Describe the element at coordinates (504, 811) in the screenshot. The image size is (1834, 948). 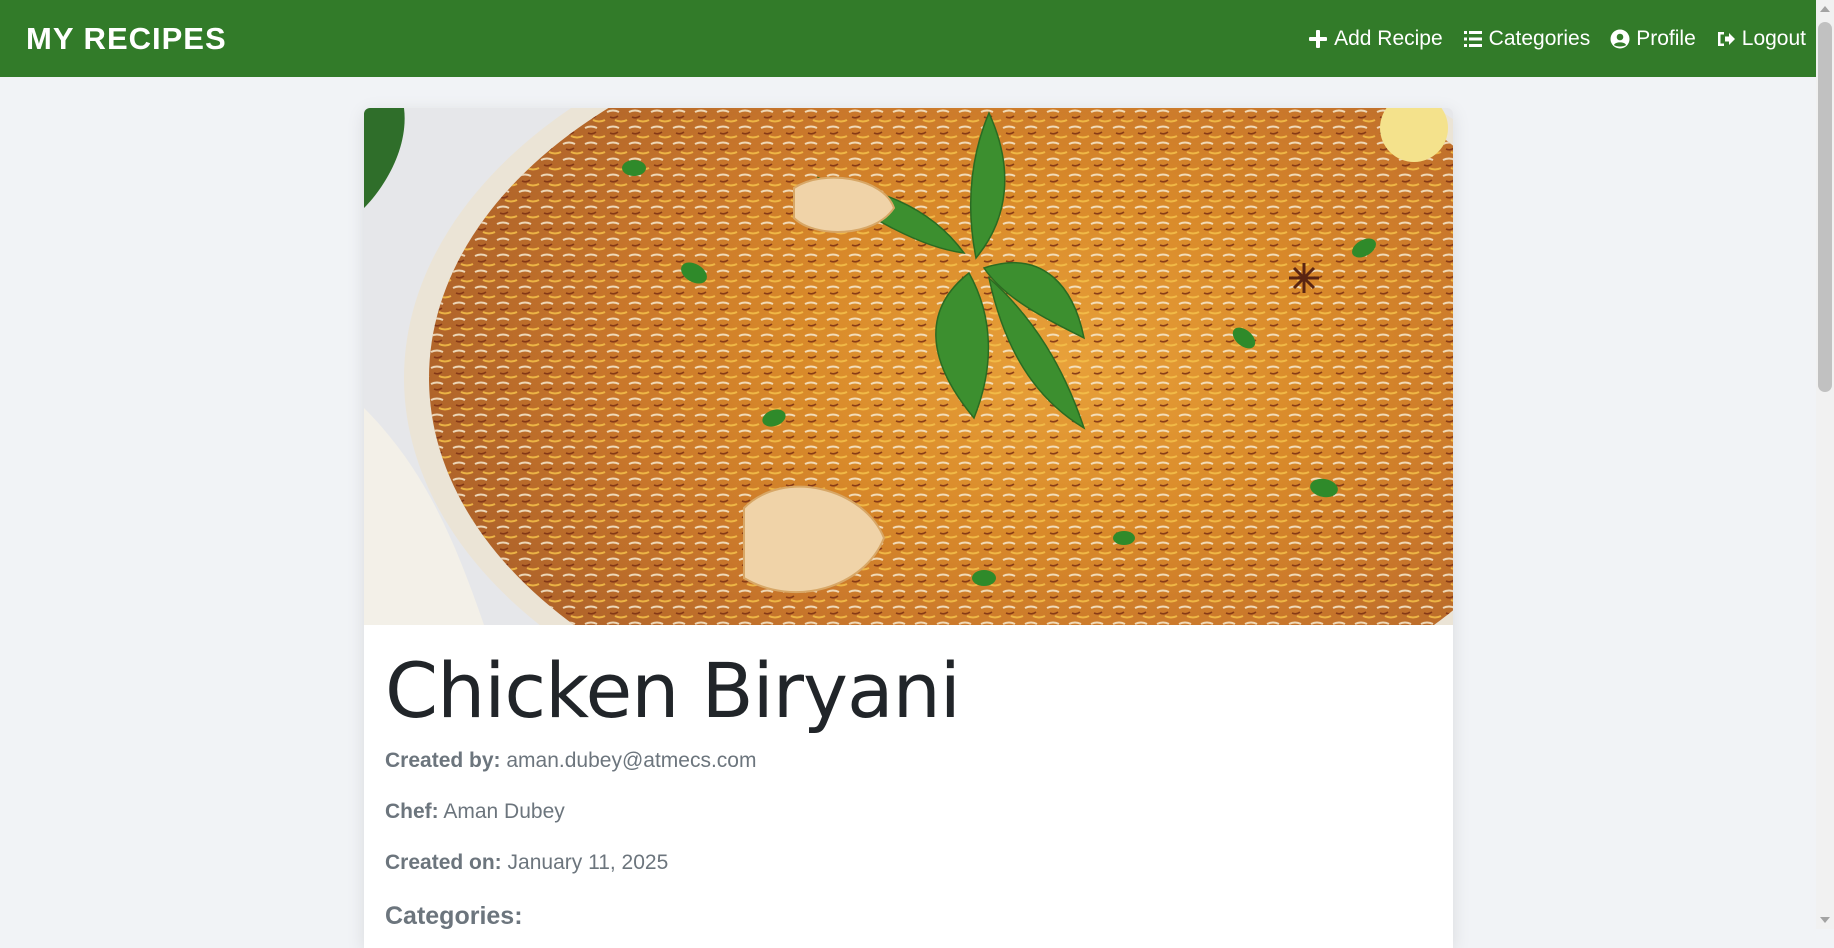
I see `chef-value: Aman Dubey` at that location.